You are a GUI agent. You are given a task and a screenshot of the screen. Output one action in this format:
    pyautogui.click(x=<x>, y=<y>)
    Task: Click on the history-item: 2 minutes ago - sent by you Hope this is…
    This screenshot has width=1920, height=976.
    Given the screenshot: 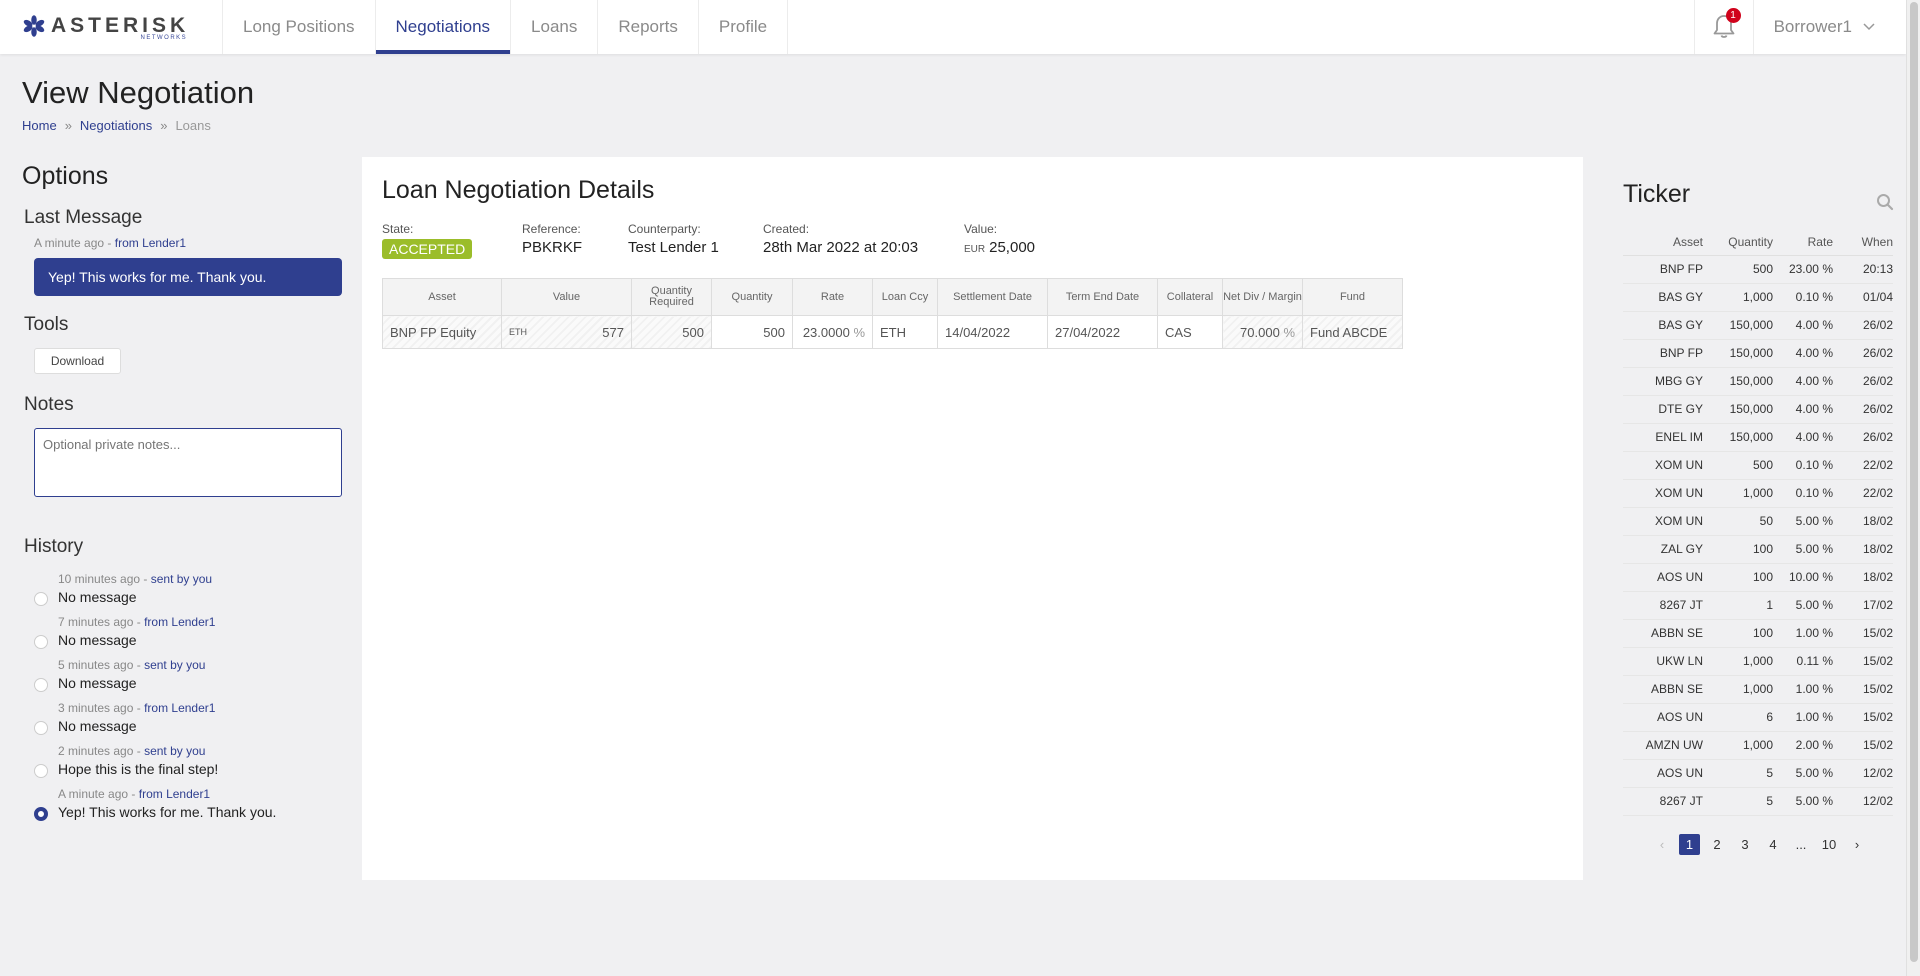 What is the action you would take?
    pyautogui.click(x=189, y=761)
    